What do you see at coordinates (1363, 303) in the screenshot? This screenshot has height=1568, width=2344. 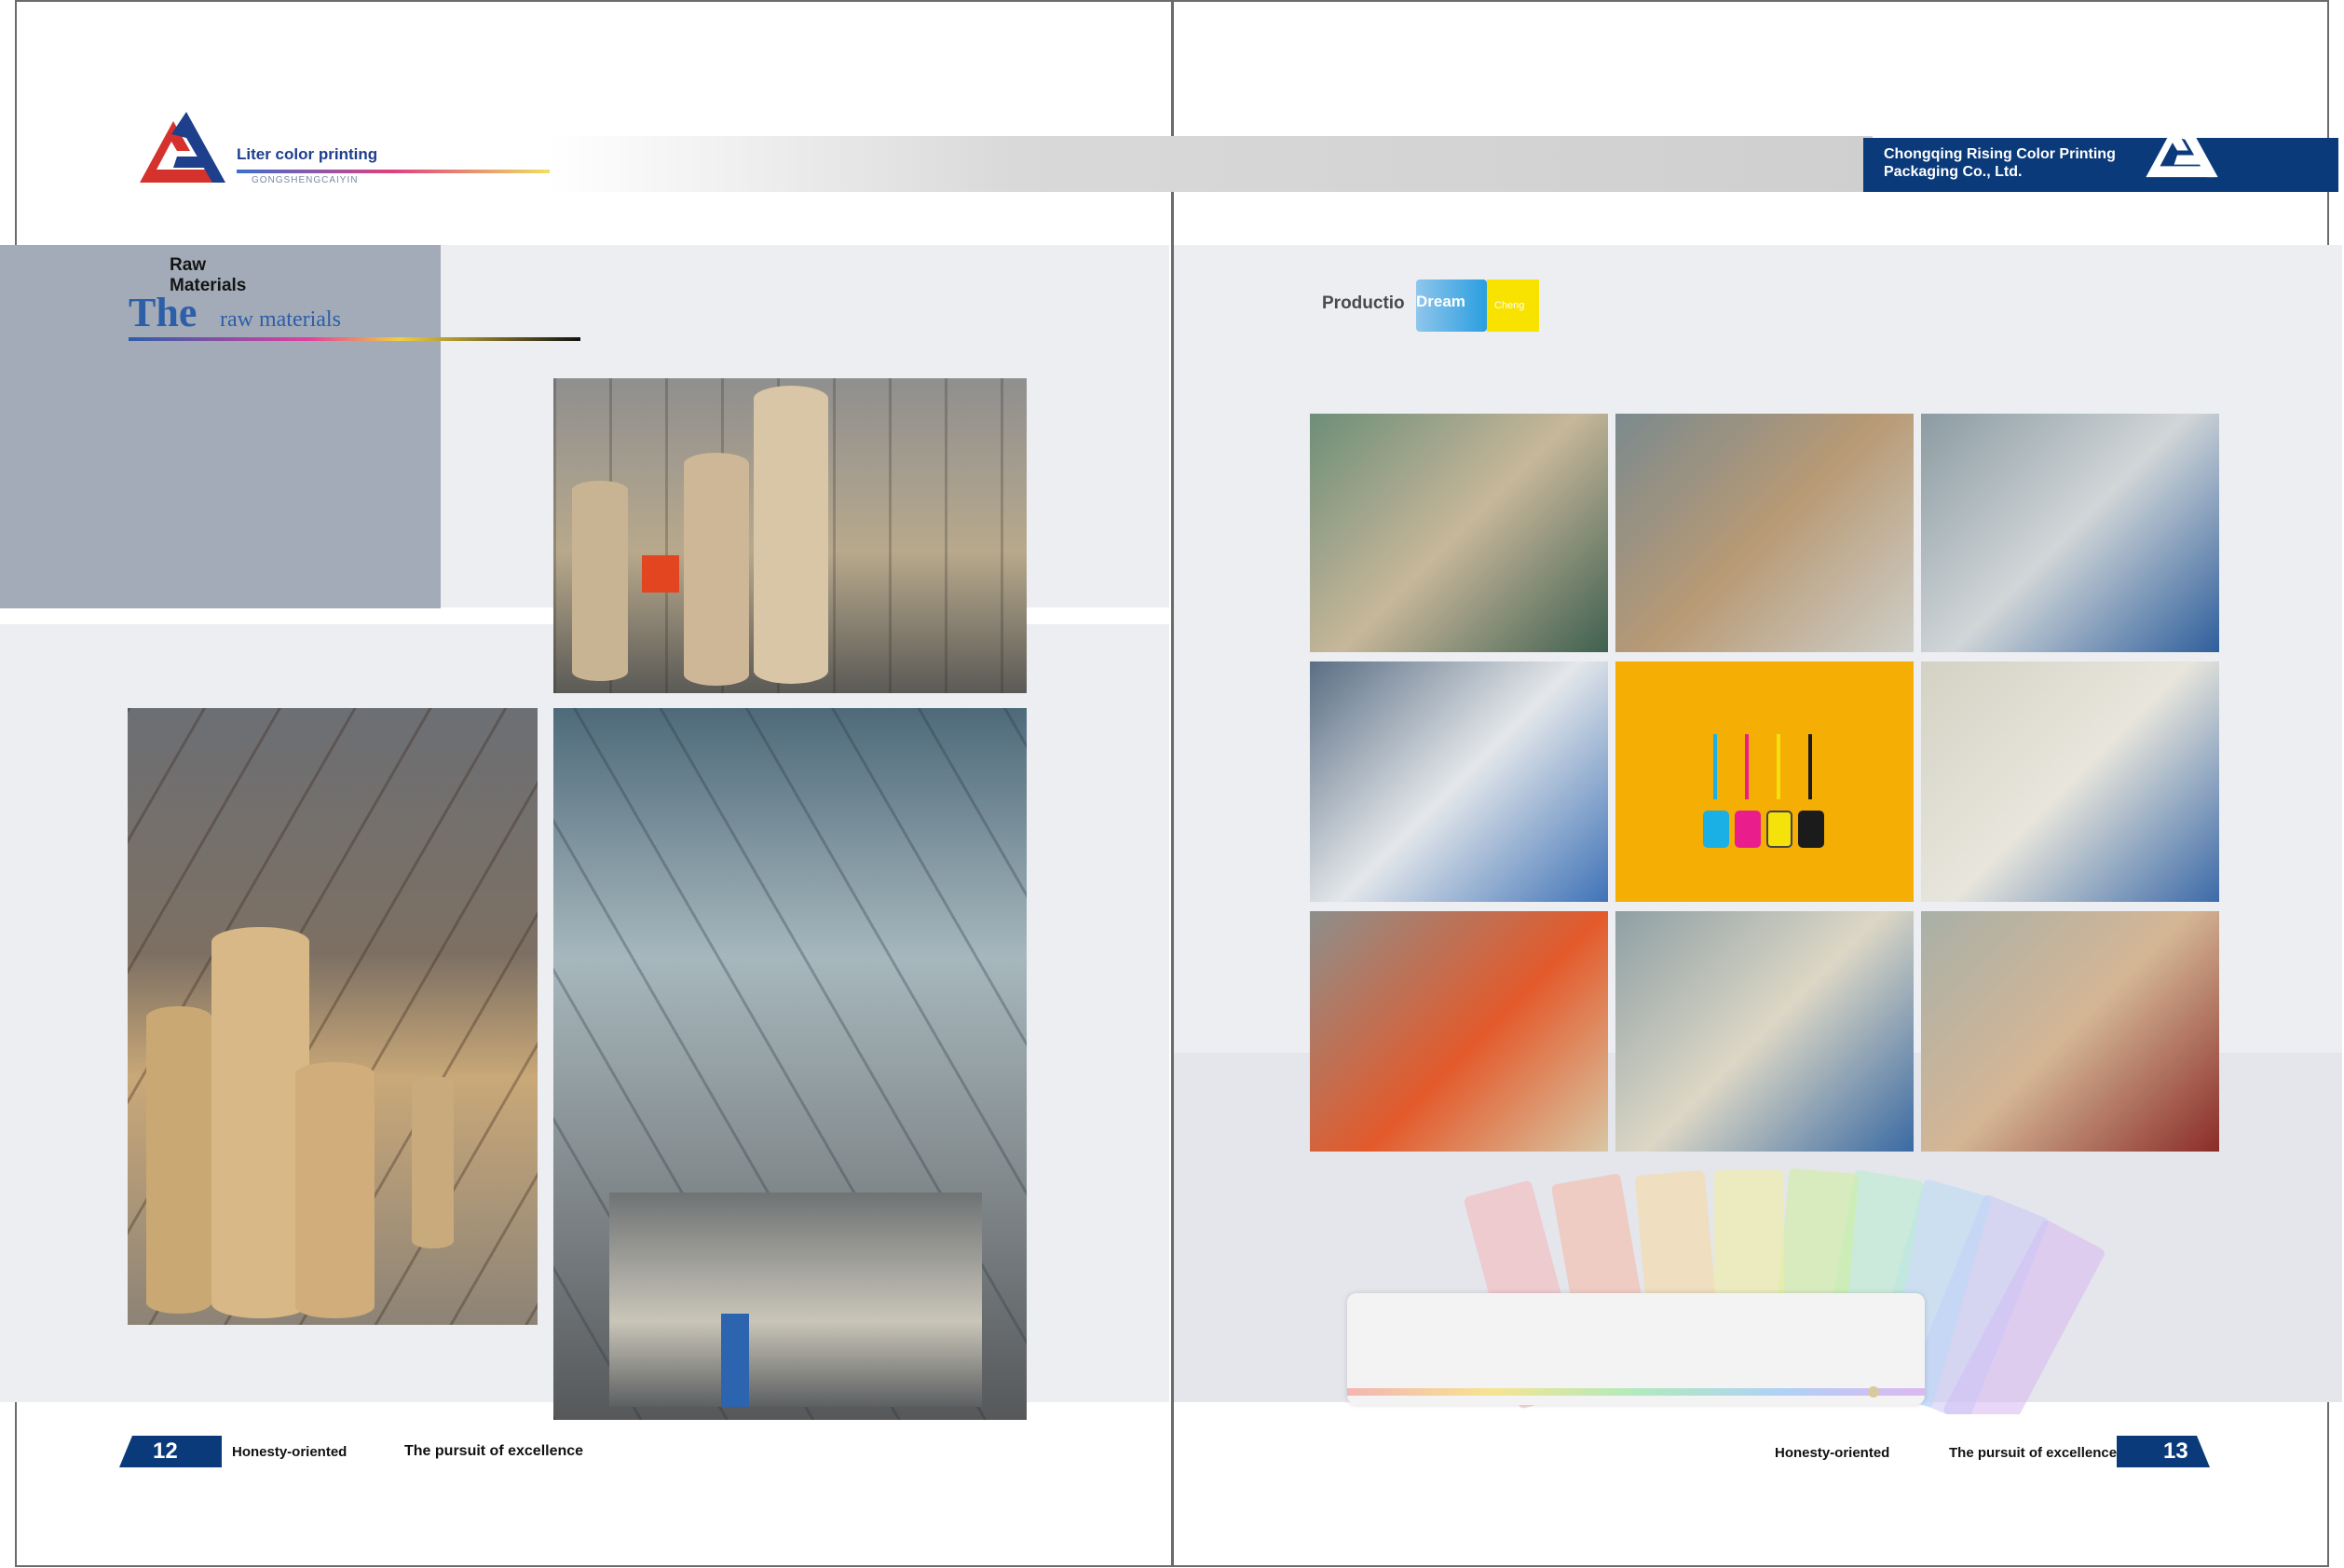 I see `production-label: Productio` at bounding box center [1363, 303].